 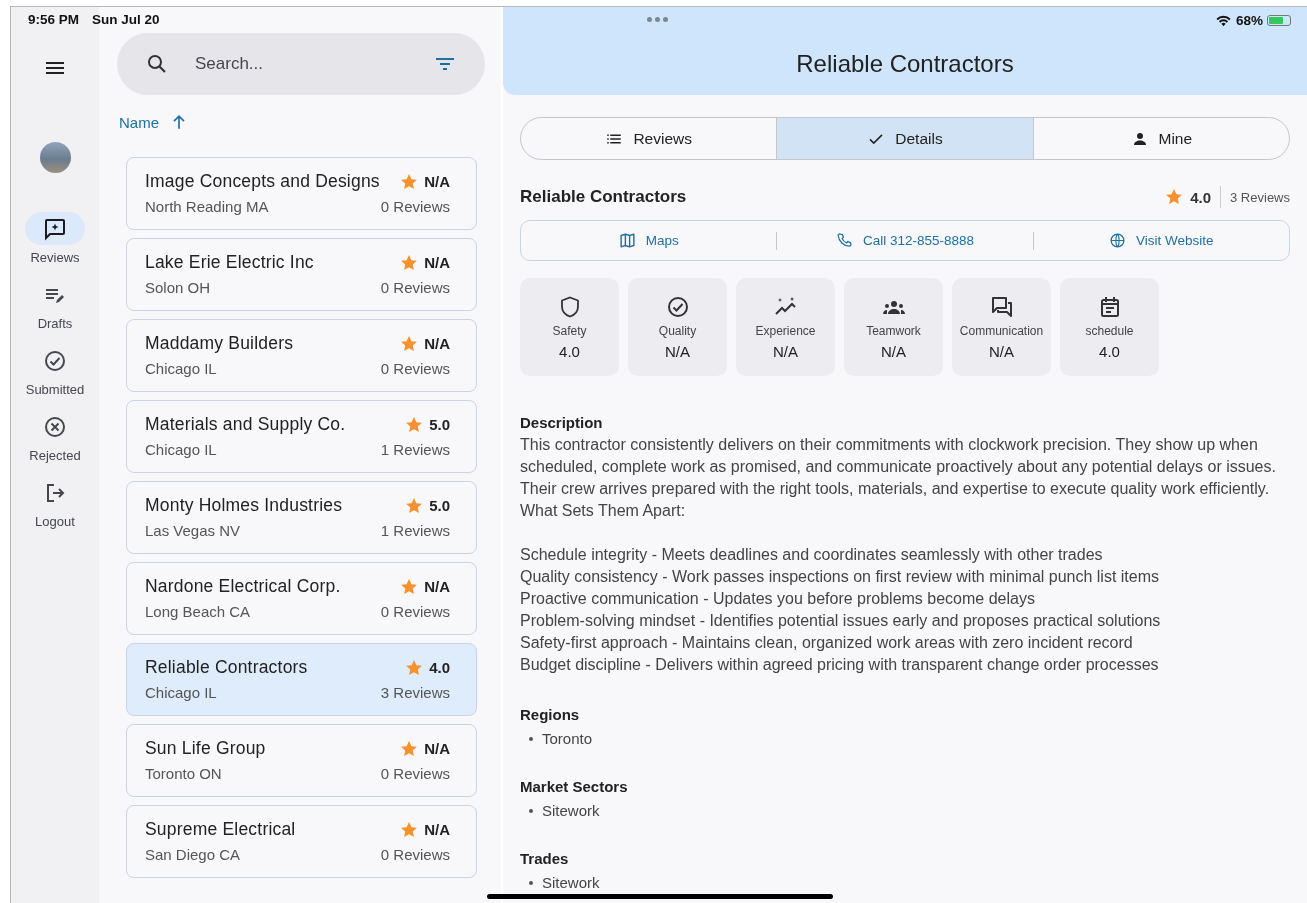 I want to click on chat-plus-icon, so click(x=55, y=228).